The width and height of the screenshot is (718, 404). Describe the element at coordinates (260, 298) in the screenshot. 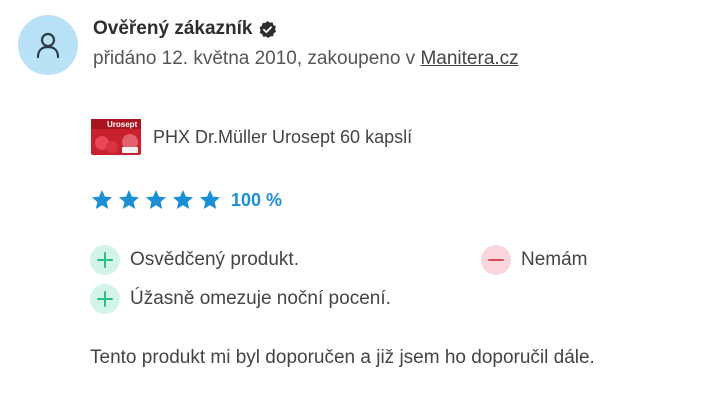

I see `pro-text: Úžasně omezuje noční pocení.` at that location.